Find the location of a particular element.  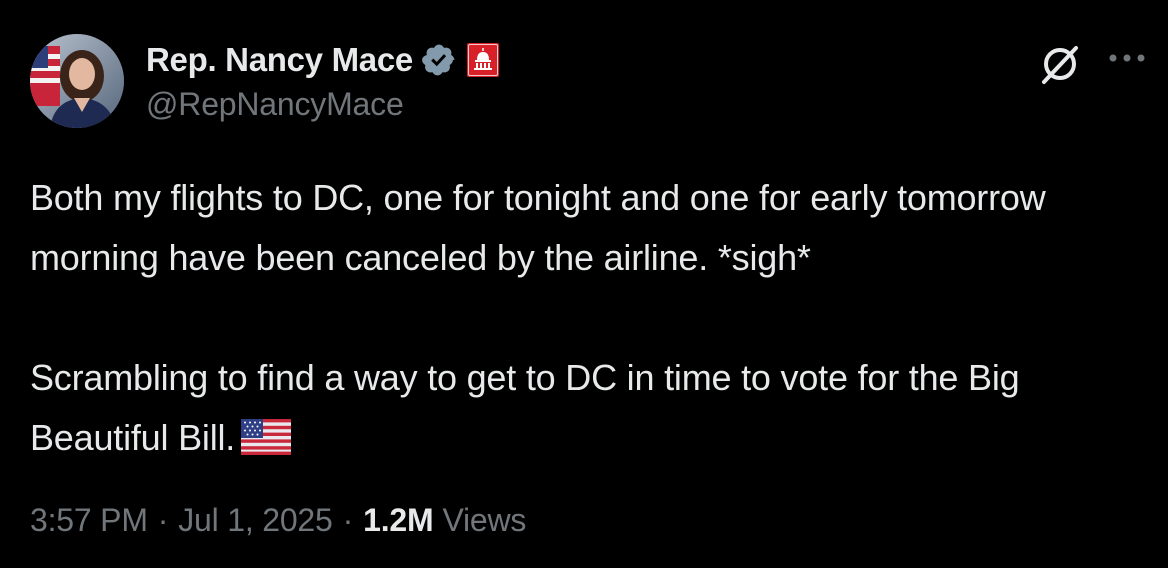

capitol-affiliation-icon is located at coordinates (482, 60).